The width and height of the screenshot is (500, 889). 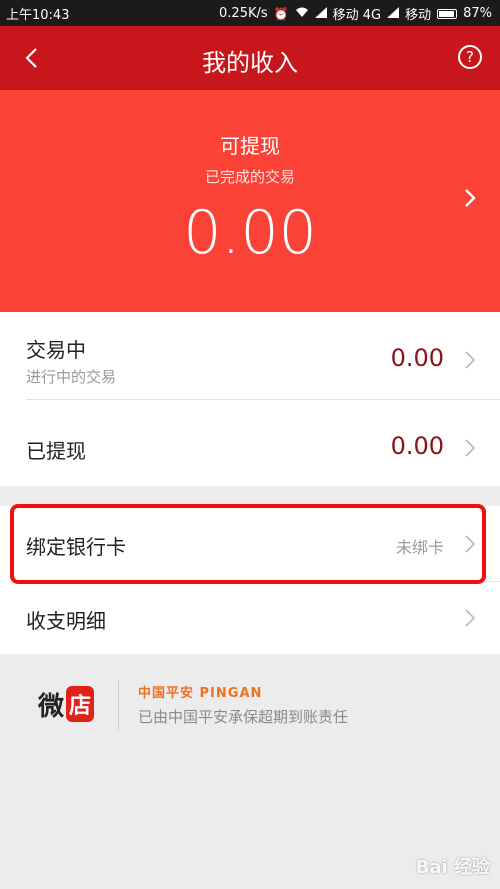 I want to click on status-right: 0.25K/s ⏰ 移动 4G 移动 87%, so click(x=355, y=13).